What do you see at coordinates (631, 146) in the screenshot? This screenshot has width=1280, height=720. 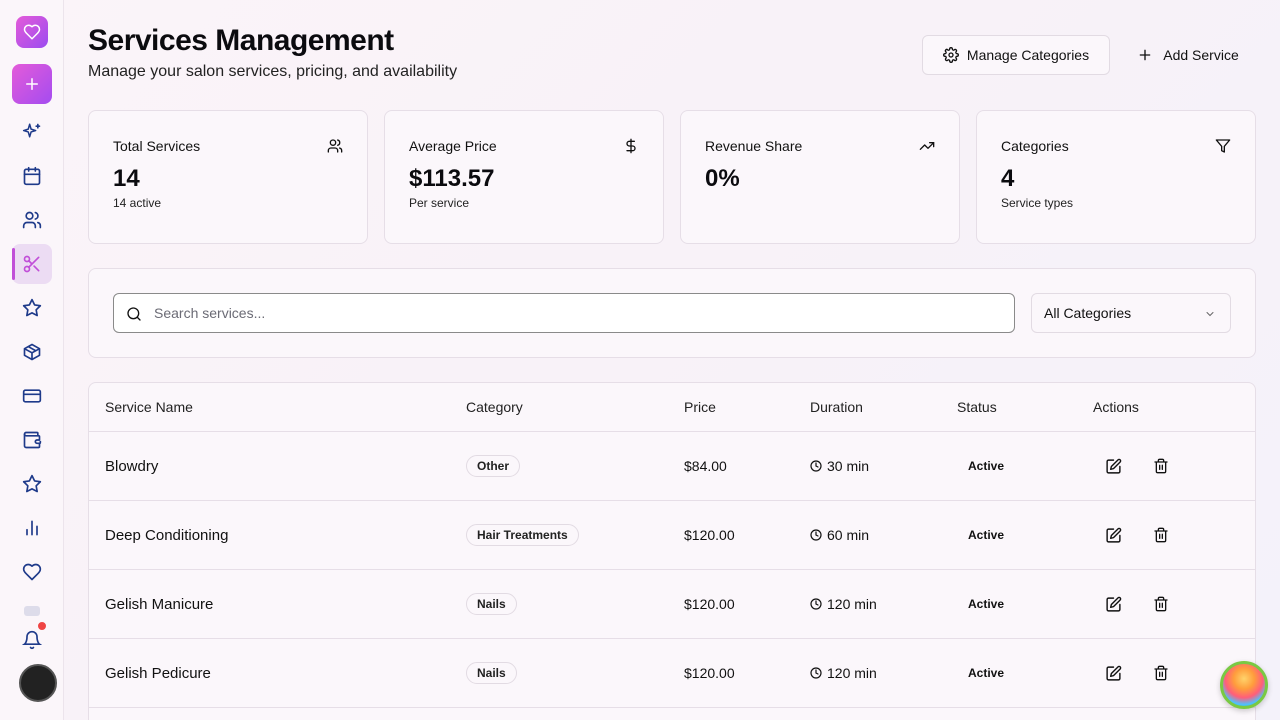 I see `dollar-icon` at bounding box center [631, 146].